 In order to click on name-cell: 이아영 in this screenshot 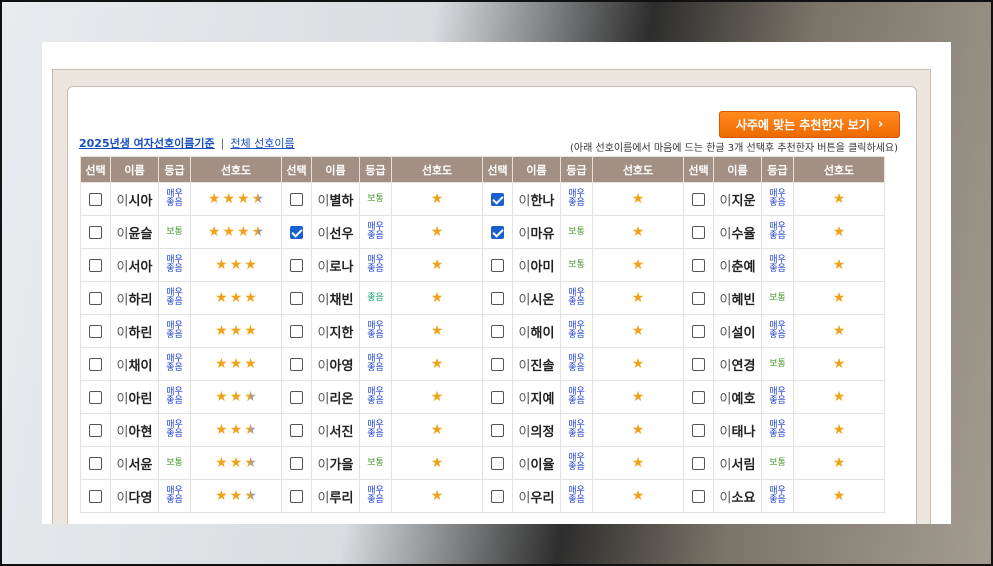, I will do `click(335, 364)`.